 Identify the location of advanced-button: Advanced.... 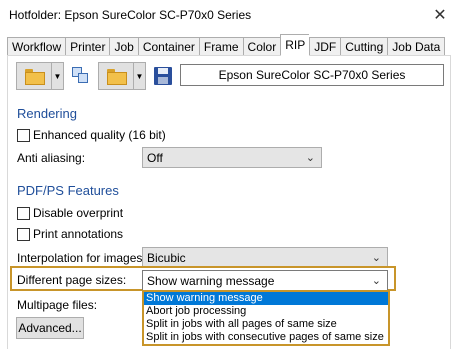
(50, 328).